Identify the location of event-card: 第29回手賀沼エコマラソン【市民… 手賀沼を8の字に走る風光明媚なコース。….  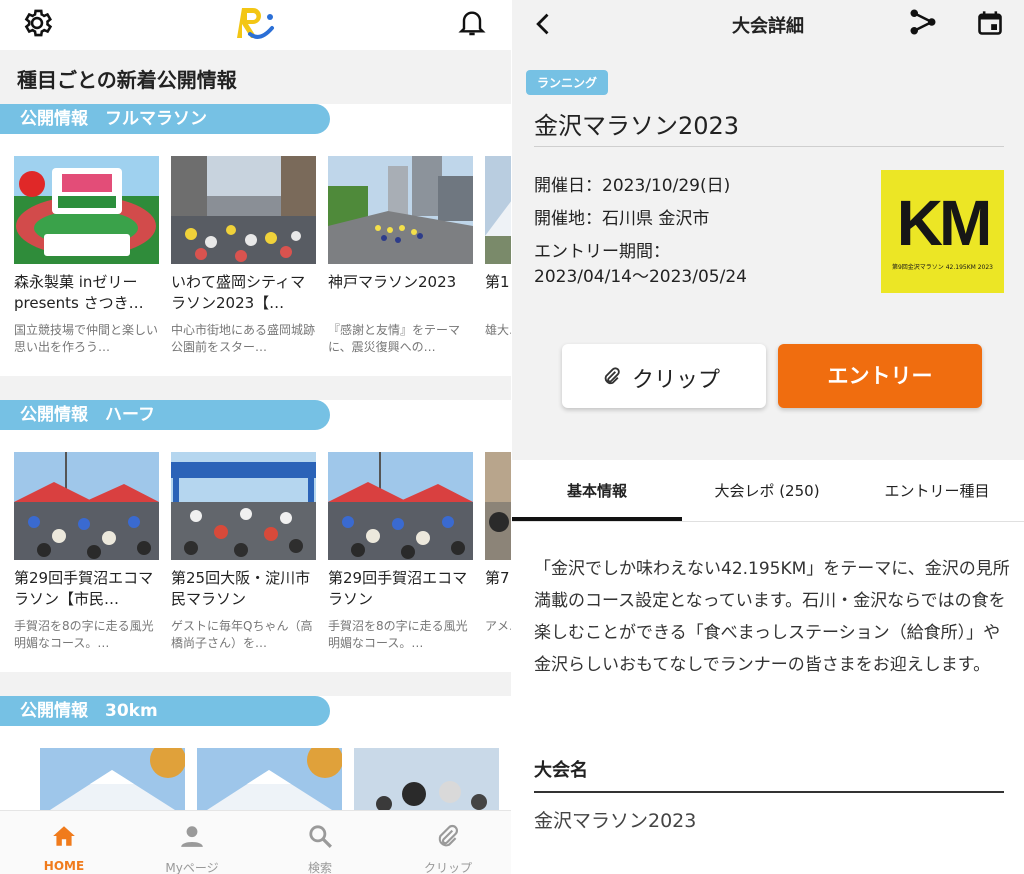
(86, 552).